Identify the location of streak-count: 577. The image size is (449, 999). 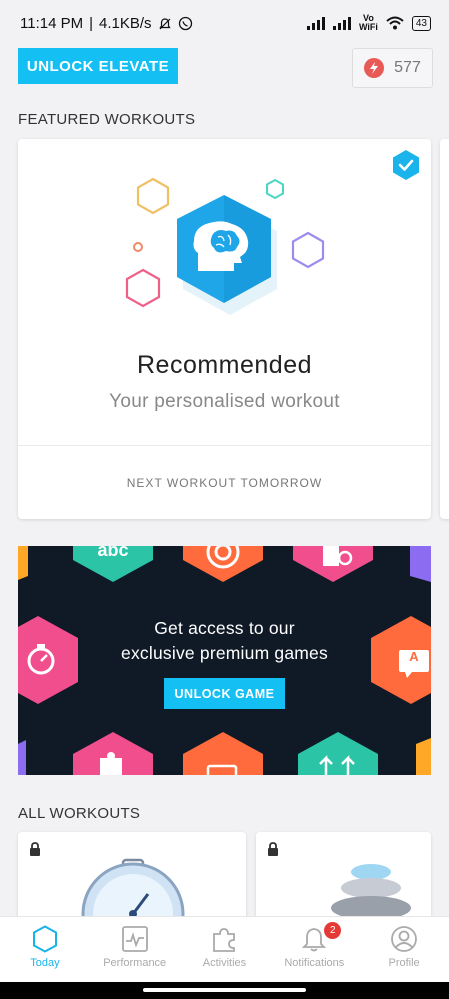
(407, 67).